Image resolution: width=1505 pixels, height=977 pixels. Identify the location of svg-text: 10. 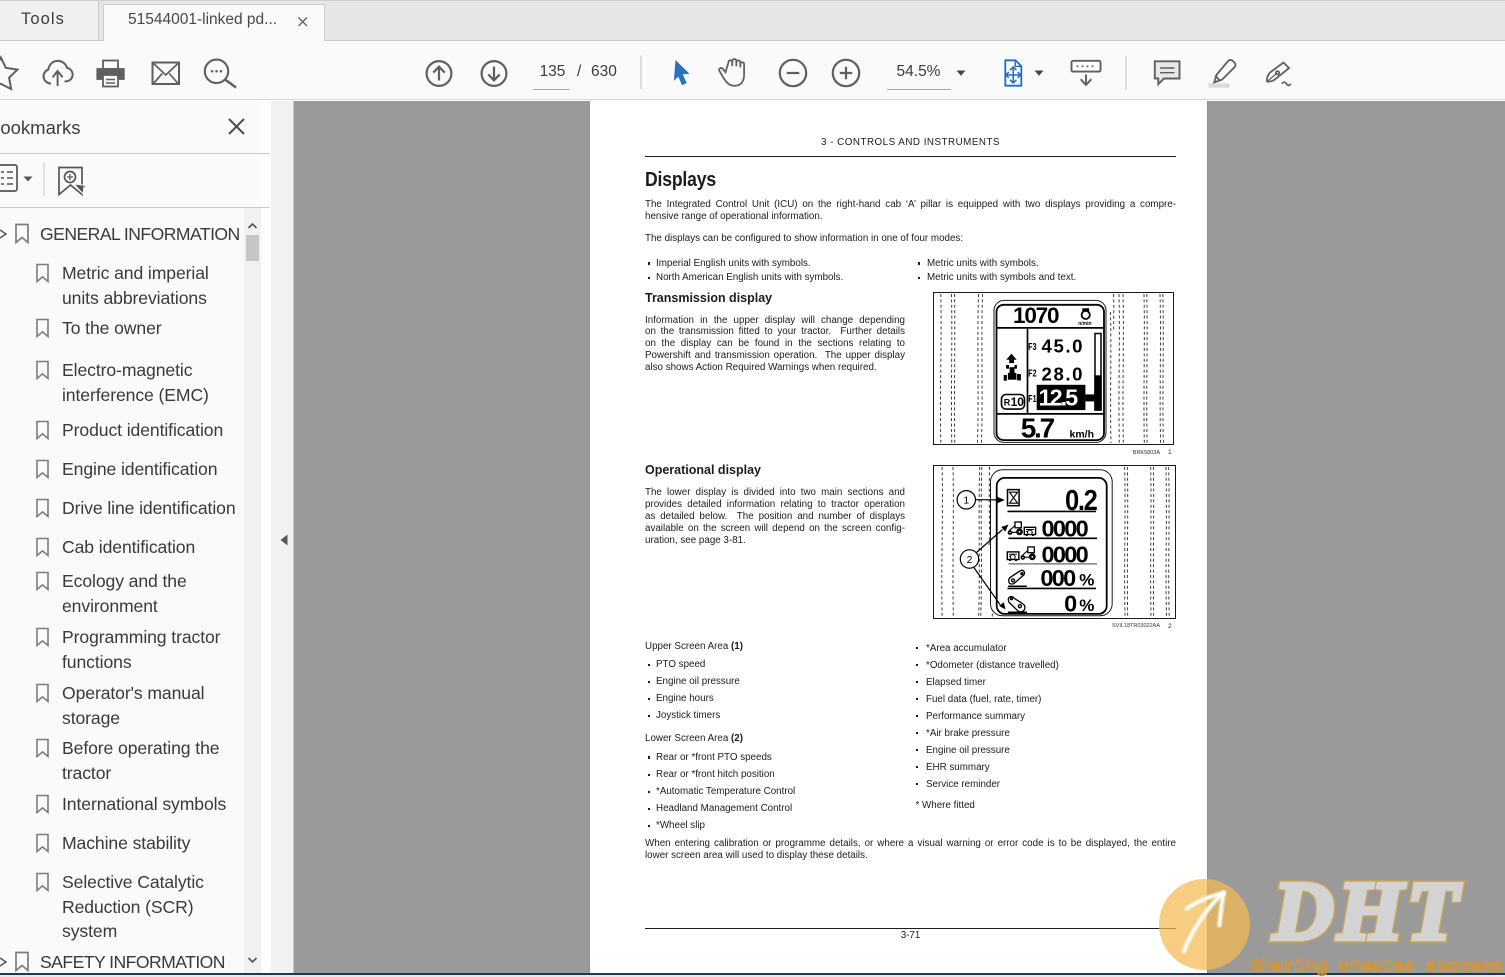
(1018, 402).